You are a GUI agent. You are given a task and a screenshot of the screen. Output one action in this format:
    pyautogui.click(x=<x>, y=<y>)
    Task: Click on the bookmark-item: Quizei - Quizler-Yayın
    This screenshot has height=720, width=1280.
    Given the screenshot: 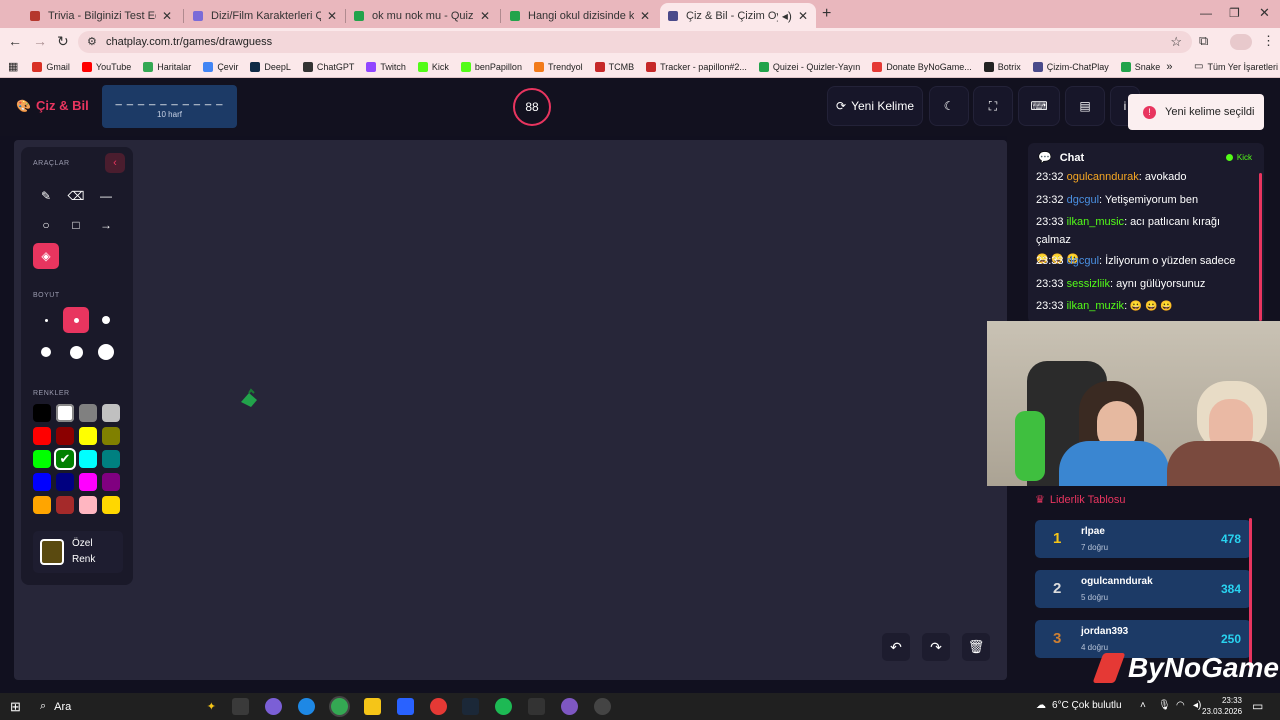 What is the action you would take?
    pyautogui.click(x=809, y=66)
    